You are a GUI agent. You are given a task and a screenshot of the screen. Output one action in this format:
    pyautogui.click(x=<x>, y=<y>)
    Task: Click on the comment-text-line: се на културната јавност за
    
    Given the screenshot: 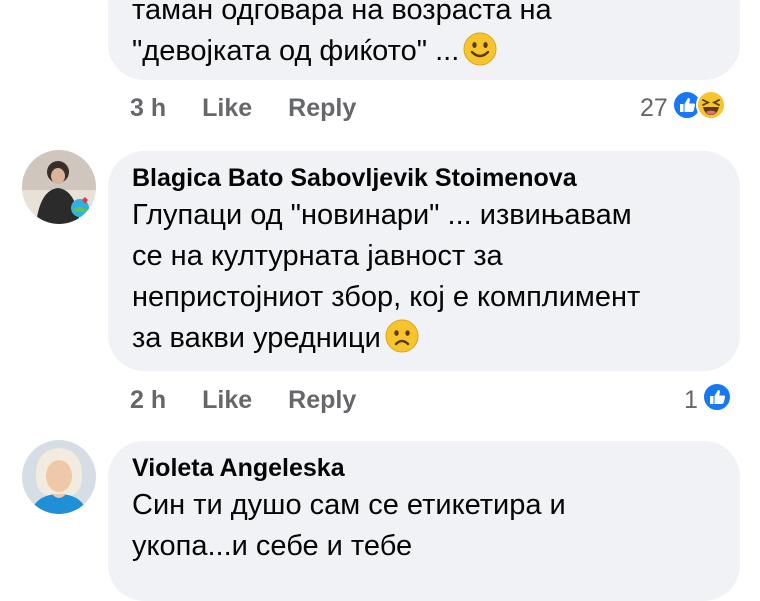 What is the action you would take?
    pyautogui.click(x=317, y=256)
    